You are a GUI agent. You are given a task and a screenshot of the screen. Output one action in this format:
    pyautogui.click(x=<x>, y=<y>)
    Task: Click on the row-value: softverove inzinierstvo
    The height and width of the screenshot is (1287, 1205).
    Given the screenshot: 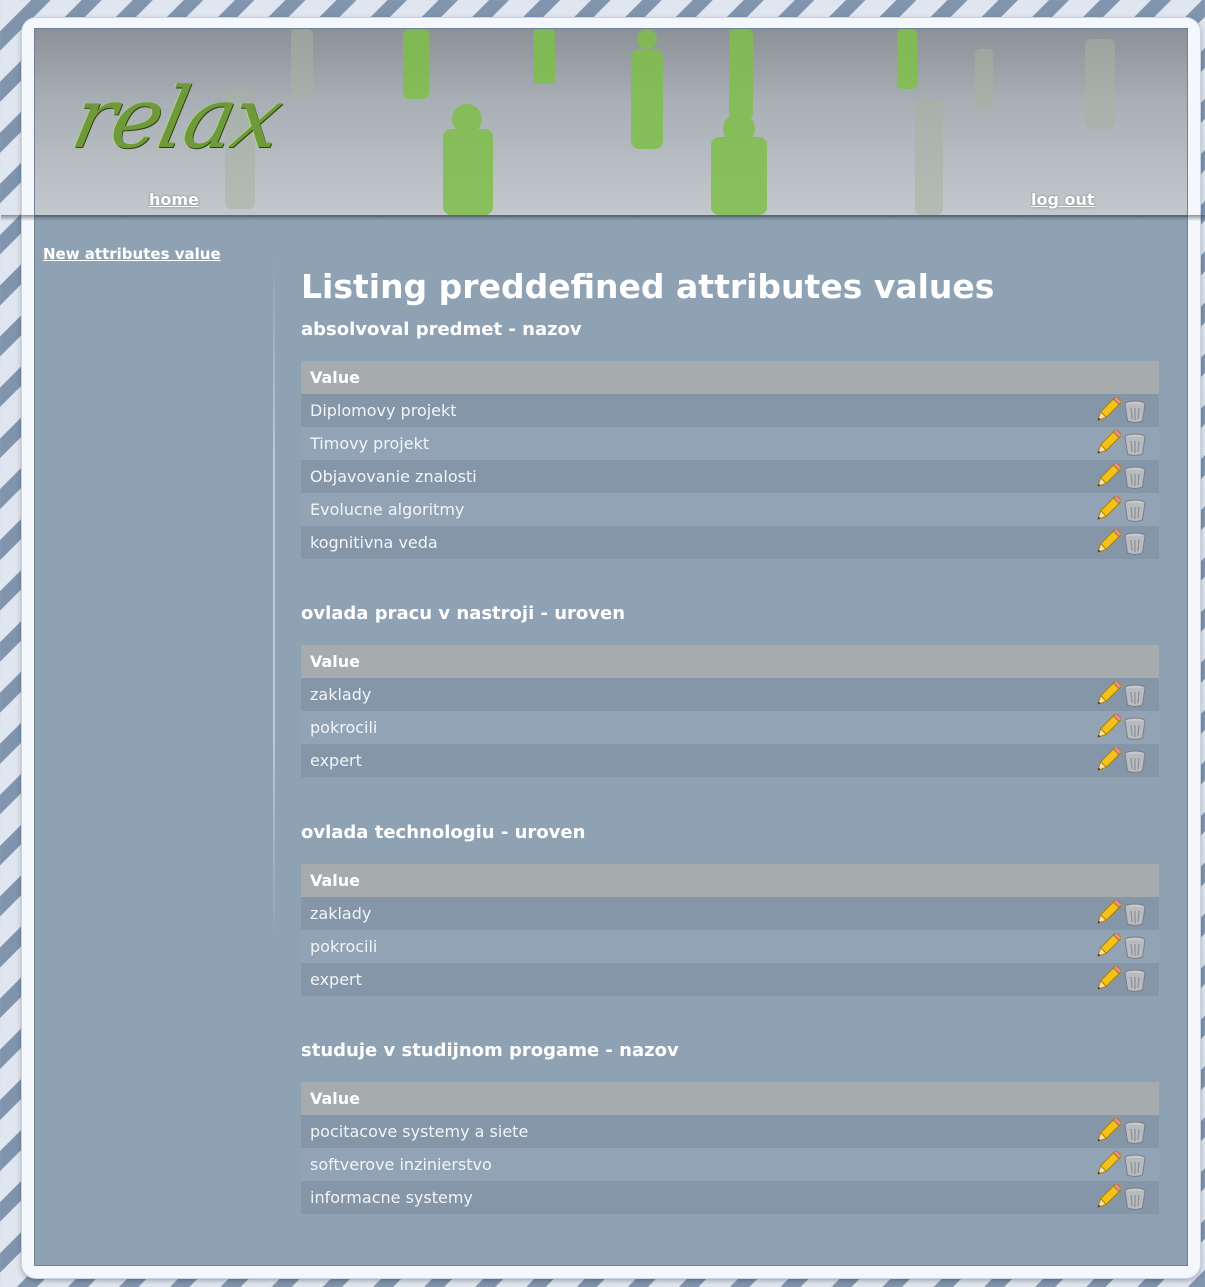 What is the action you would take?
    pyautogui.click(x=401, y=1164)
    